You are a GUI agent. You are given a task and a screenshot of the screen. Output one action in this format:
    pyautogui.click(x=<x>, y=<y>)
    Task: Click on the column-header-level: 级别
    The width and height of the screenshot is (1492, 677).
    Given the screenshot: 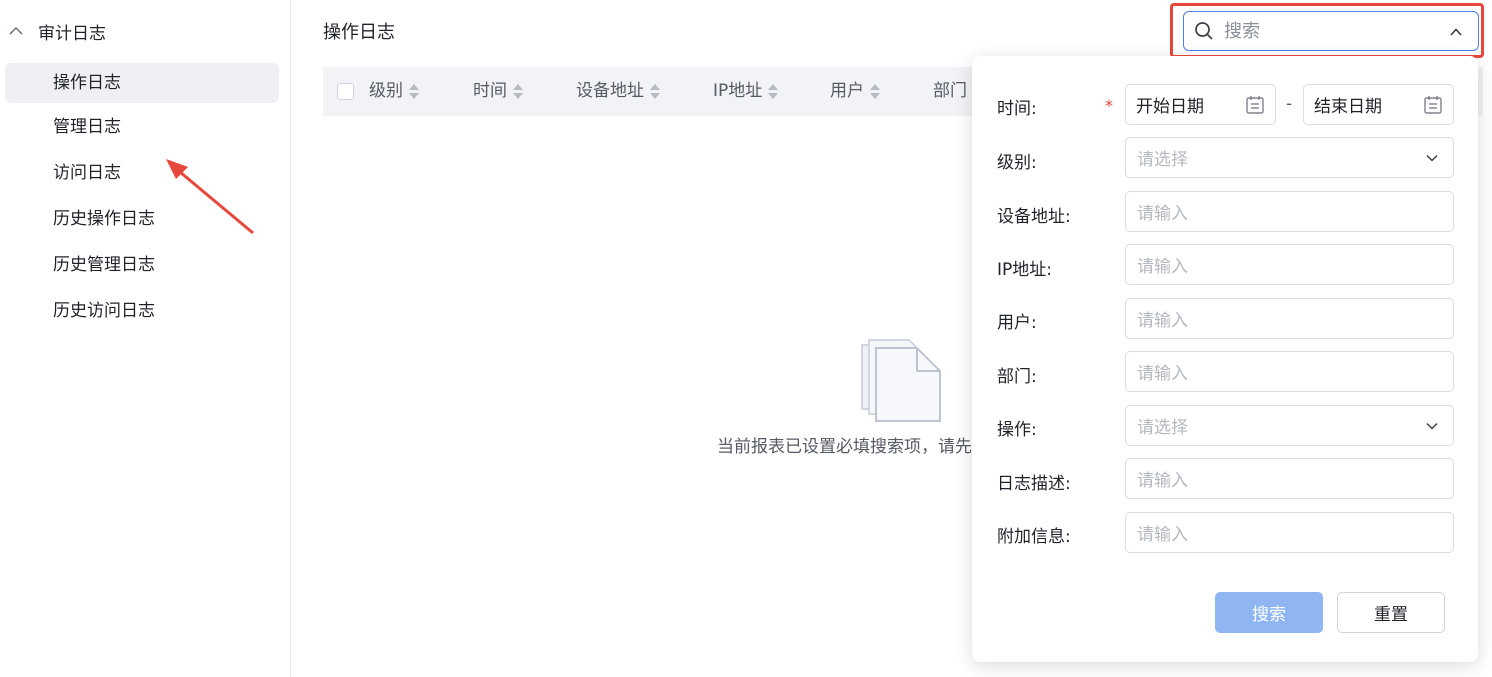 What is the action you would take?
    pyautogui.click(x=394, y=91)
    